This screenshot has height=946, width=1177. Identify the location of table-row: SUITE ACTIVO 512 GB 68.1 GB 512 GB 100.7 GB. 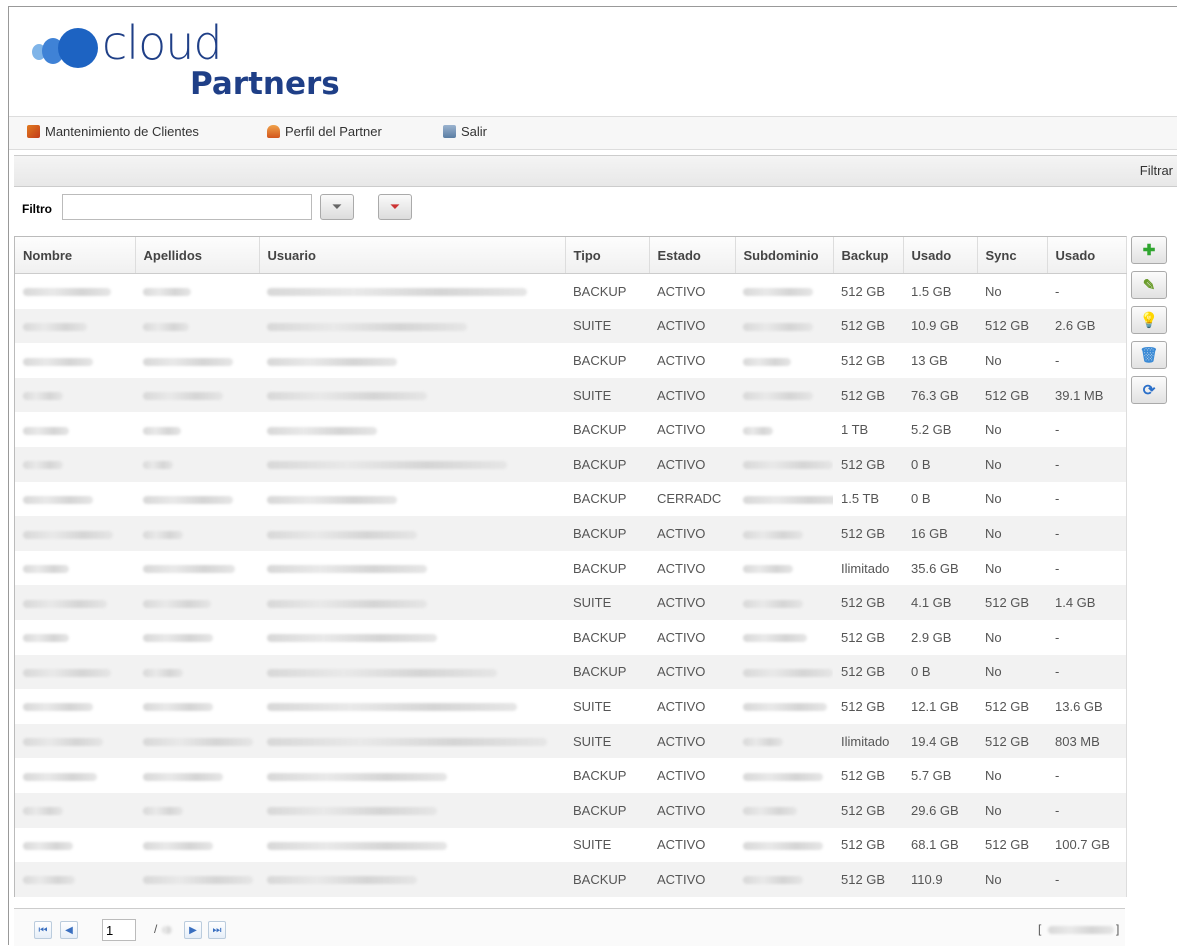
(570, 845).